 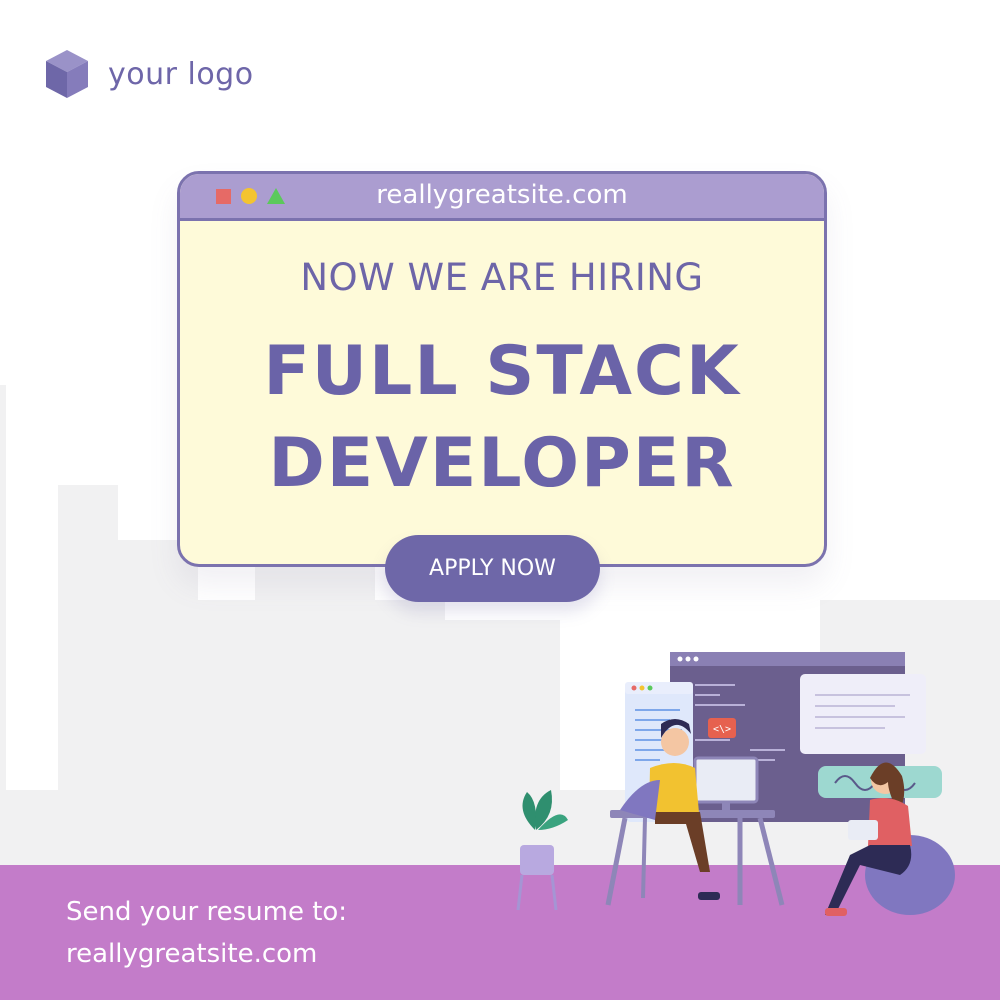 What do you see at coordinates (542, 850) in the screenshot?
I see `potted-plant-illustration` at bounding box center [542, 850].